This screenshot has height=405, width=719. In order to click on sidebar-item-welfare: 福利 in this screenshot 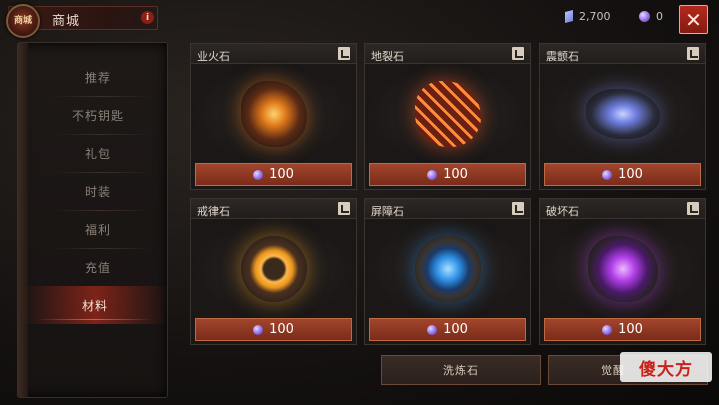, I will do `click(98, 229)`.